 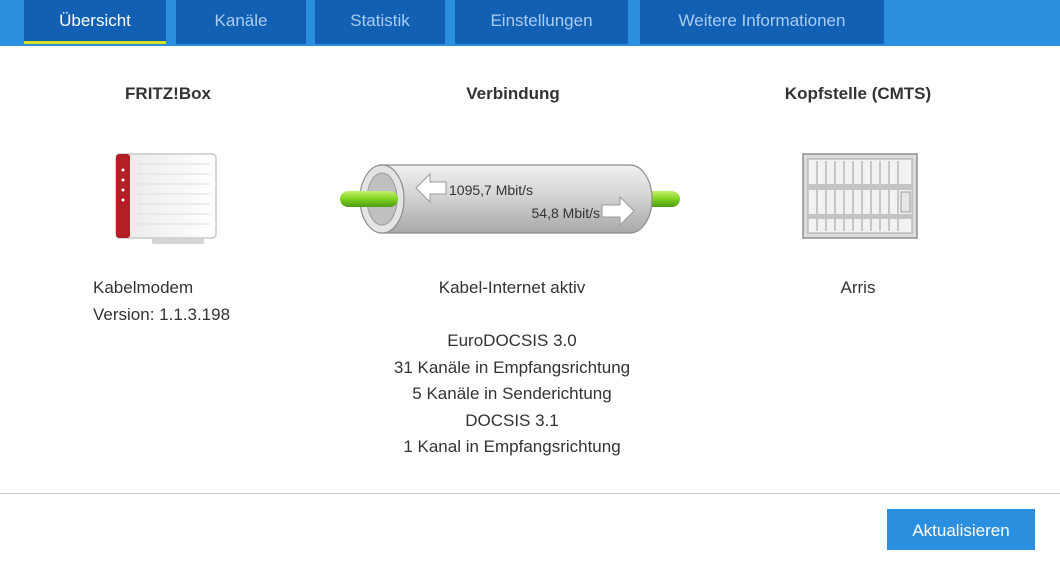 What do you see at coordinates (566, 213) in the screenshot?
I see `upstream-rate: 54,8 Mbit/s` at bounding box center [566, 213].